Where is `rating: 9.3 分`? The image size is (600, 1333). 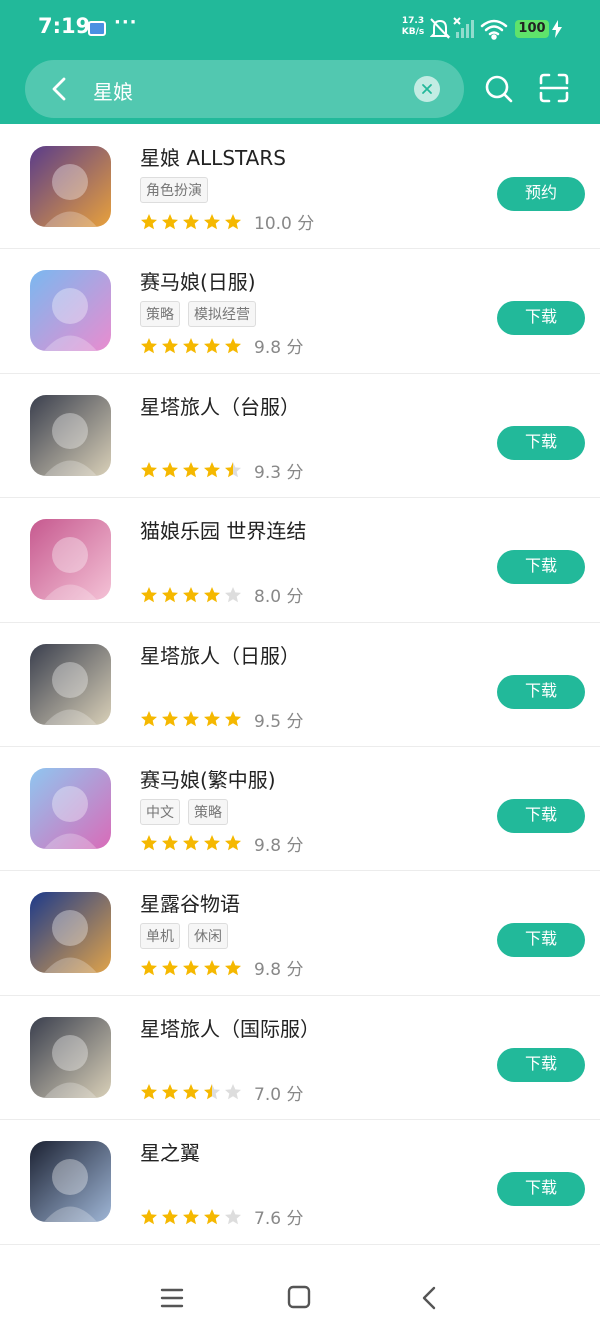 rating: 9.3 分 is located at coordinates (221, 470).